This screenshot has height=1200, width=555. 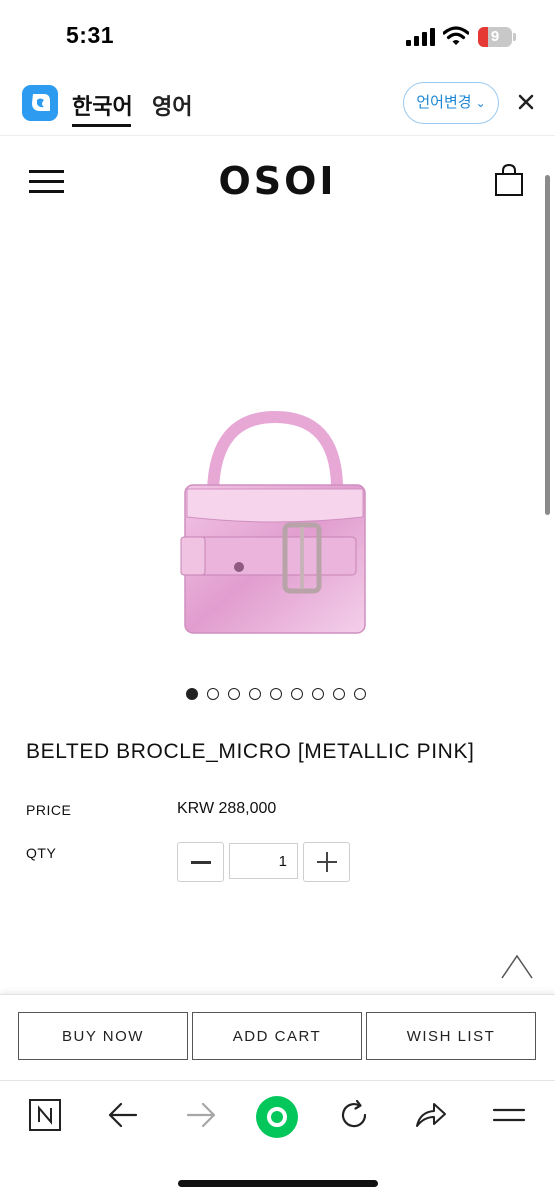 I want to click on close-icon, so click(x=526, y=102).